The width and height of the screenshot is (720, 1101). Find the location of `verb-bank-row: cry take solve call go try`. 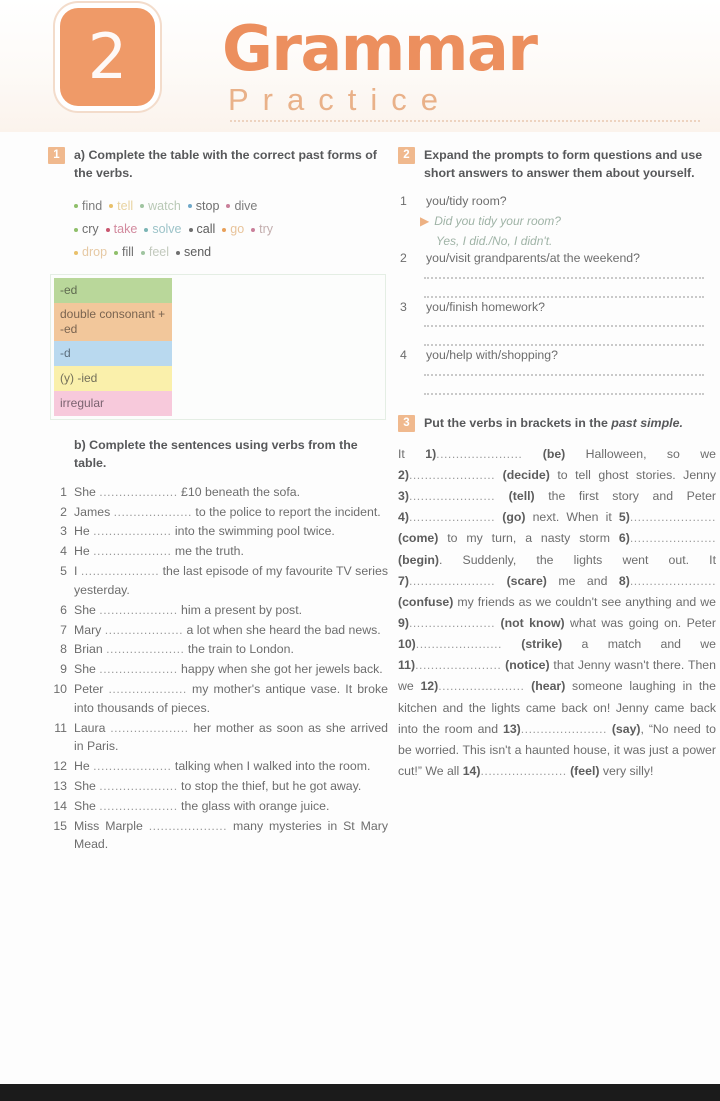

verb-bank-row: cry take solve call go try is located at coordinates (231, 229).